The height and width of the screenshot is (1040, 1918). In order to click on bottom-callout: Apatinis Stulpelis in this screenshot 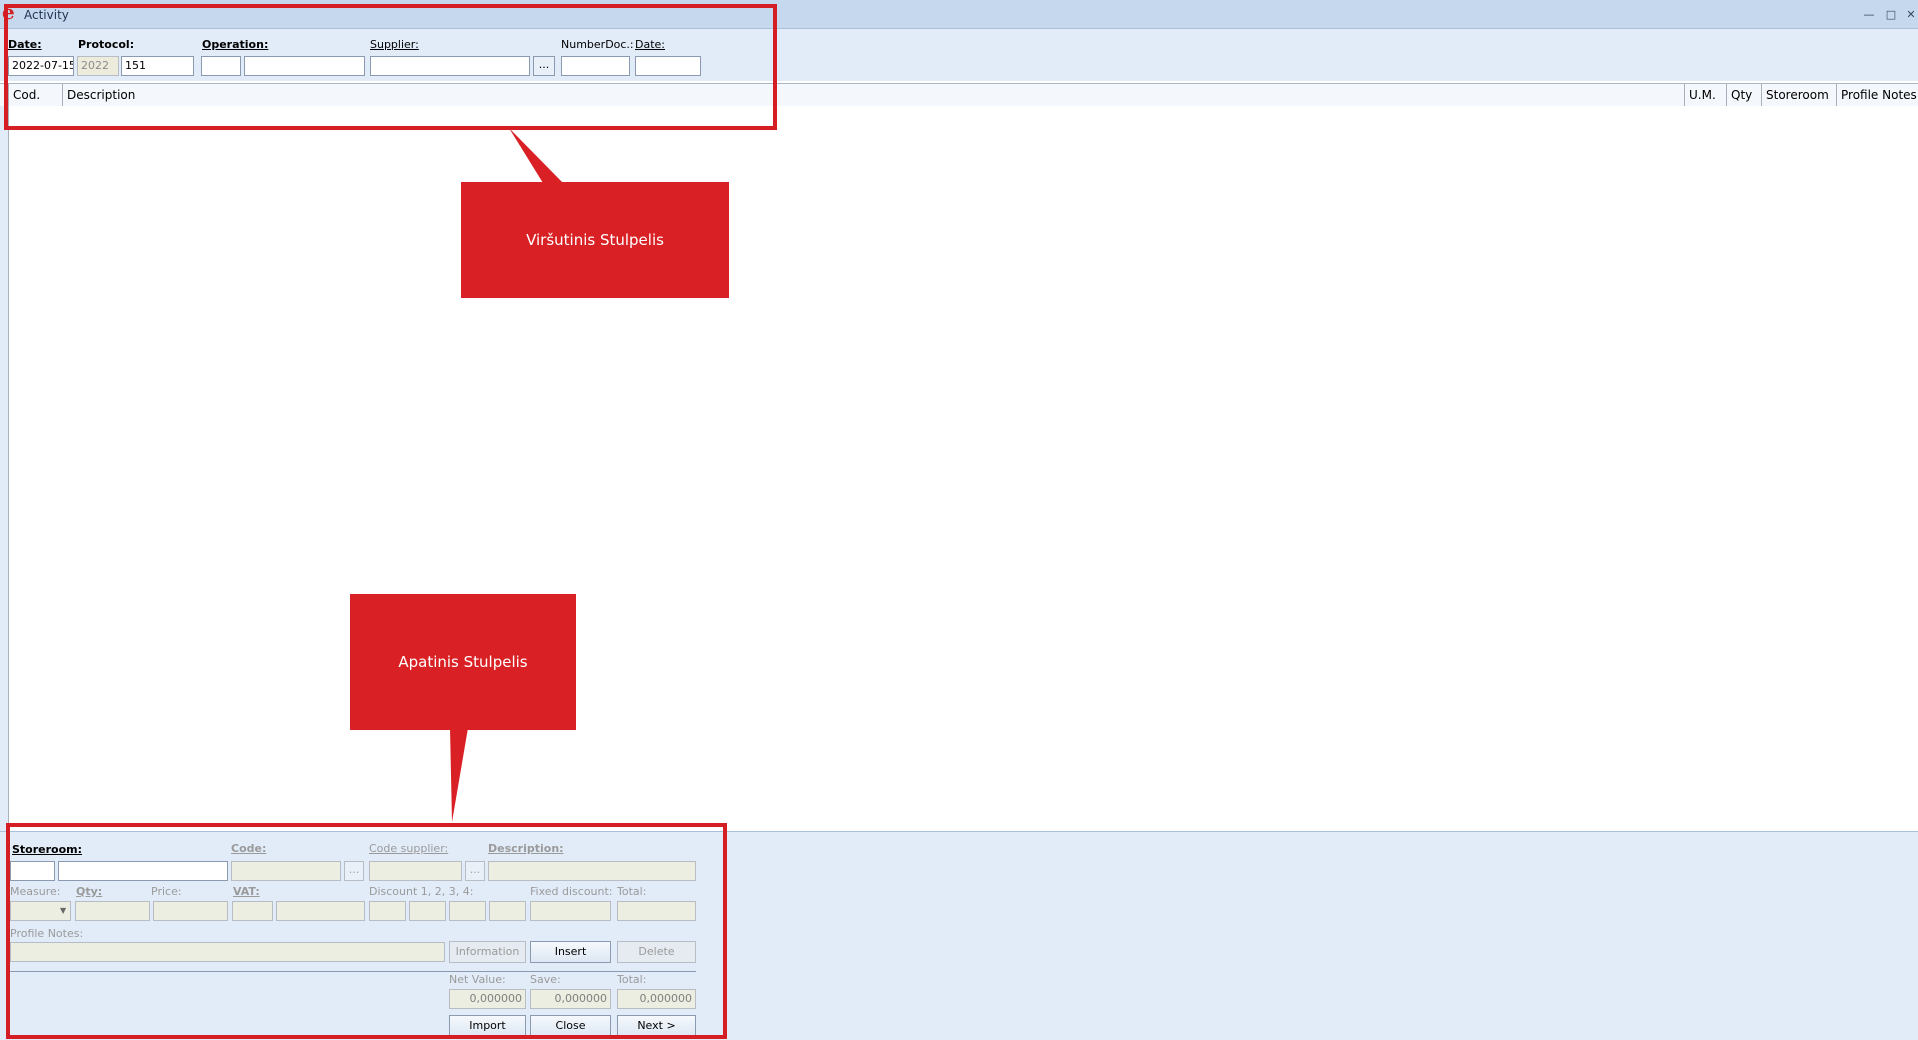, I will do `click(463, 662)`.